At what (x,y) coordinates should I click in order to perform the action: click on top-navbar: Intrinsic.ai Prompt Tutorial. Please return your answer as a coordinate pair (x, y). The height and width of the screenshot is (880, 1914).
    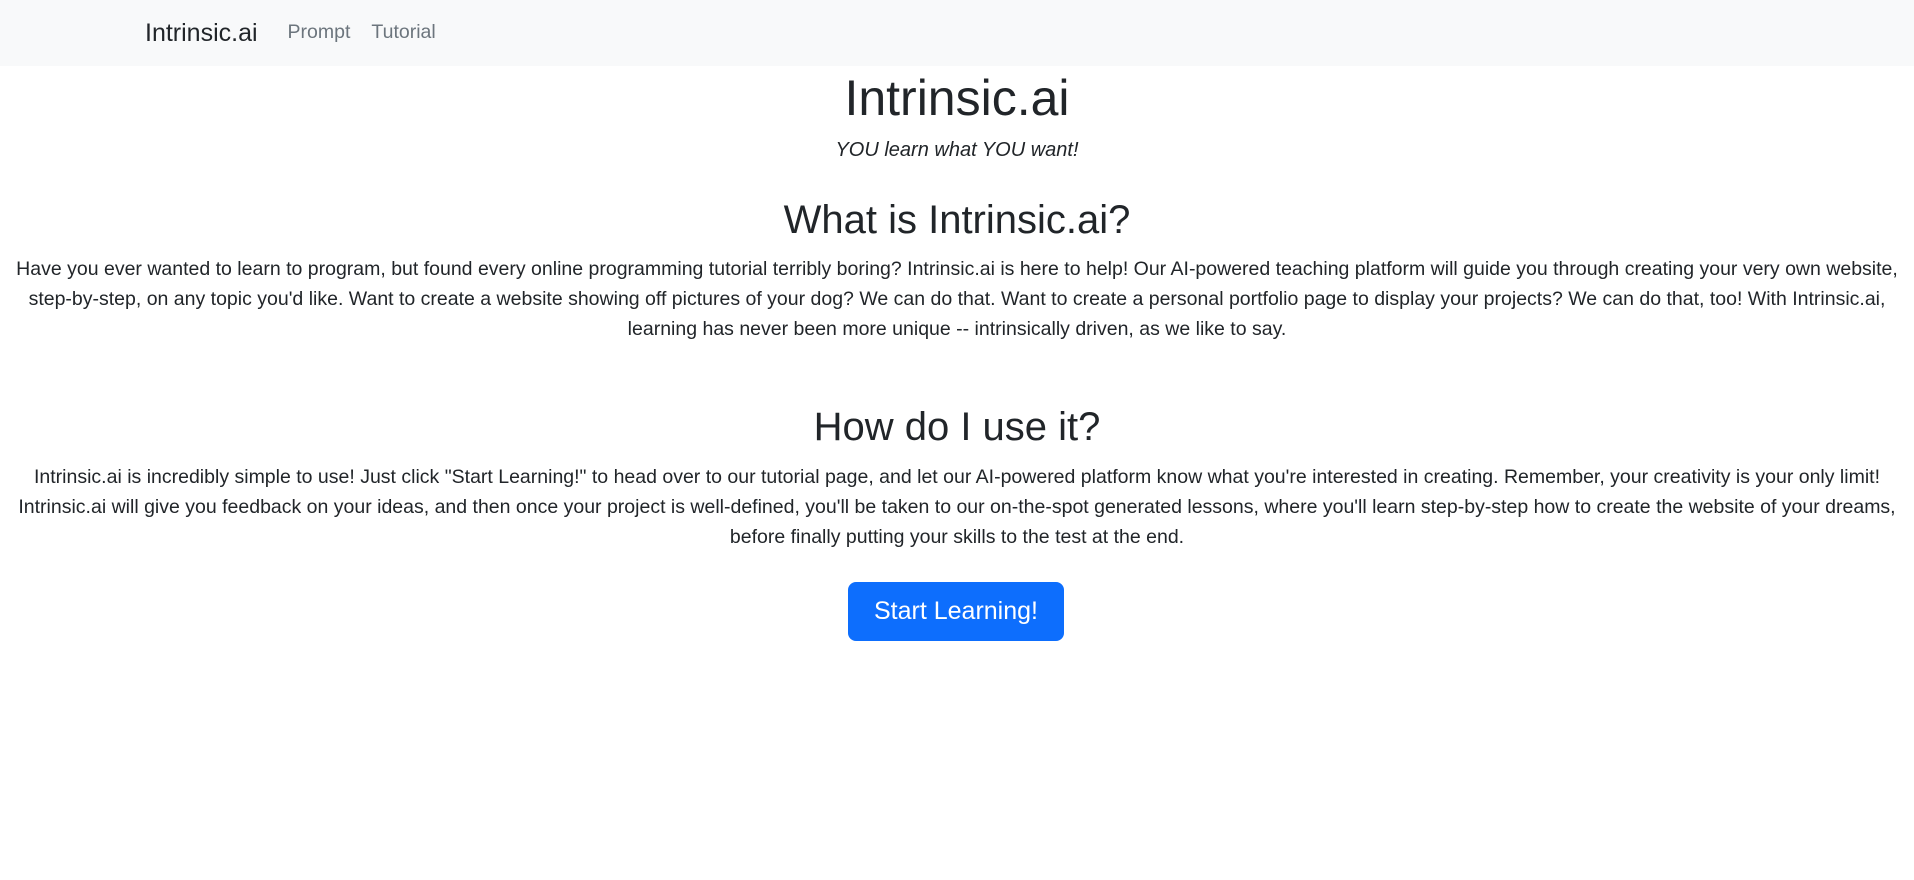
    Looking at the image, I should click on (957, 33).